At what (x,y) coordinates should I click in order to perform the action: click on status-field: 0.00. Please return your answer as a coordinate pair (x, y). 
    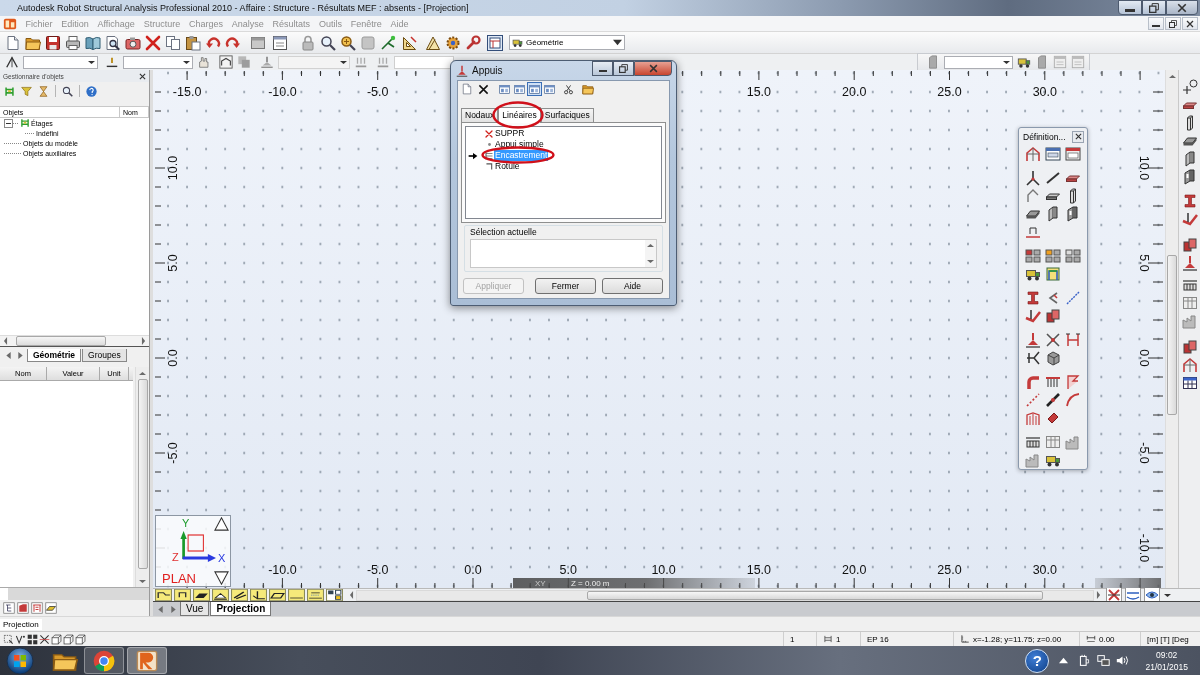
    Looking at the image, I should click on (1107, 639).